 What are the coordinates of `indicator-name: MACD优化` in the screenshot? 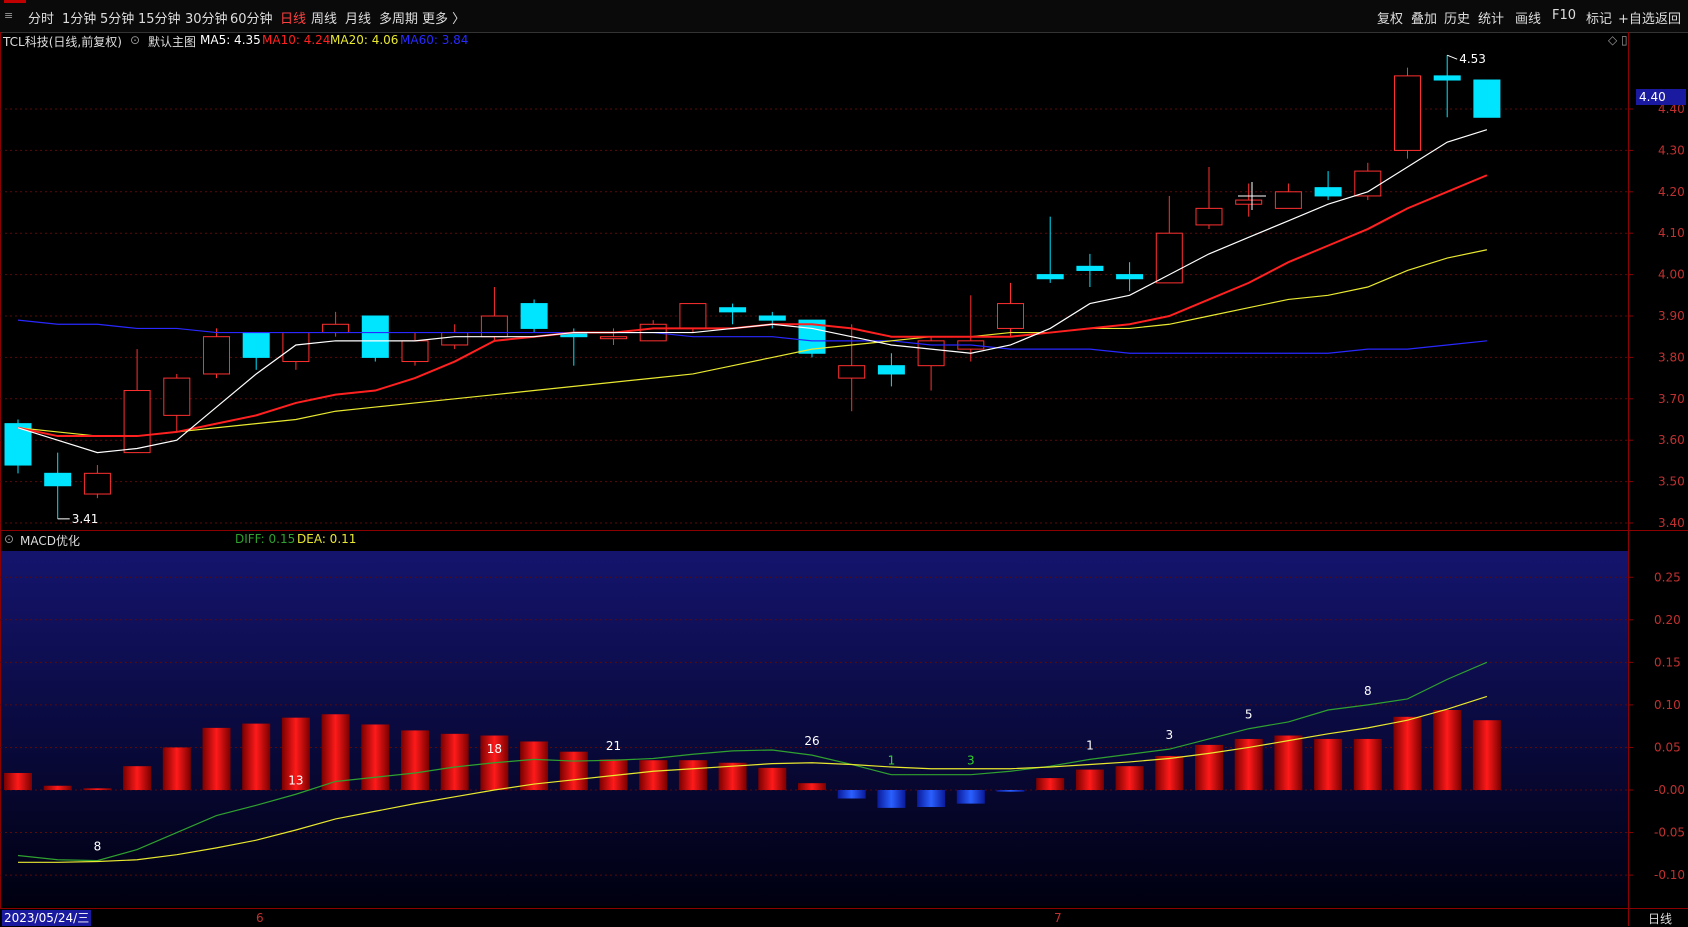 It's located at (50, 540).